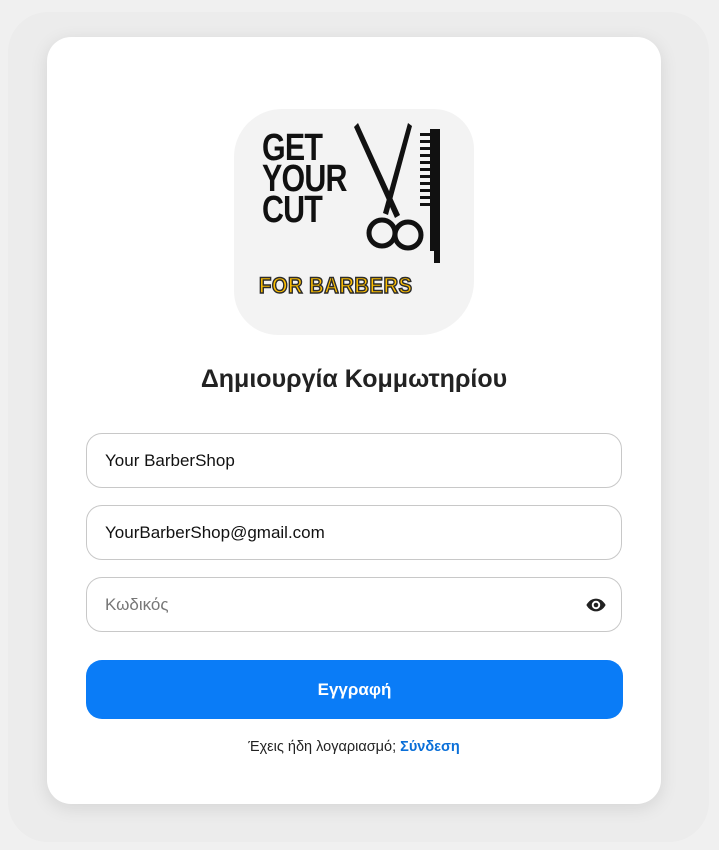  What do you see at coordinates (340, 532) in the screenshot?
I see `email-input` at bounding box center [340, 532].